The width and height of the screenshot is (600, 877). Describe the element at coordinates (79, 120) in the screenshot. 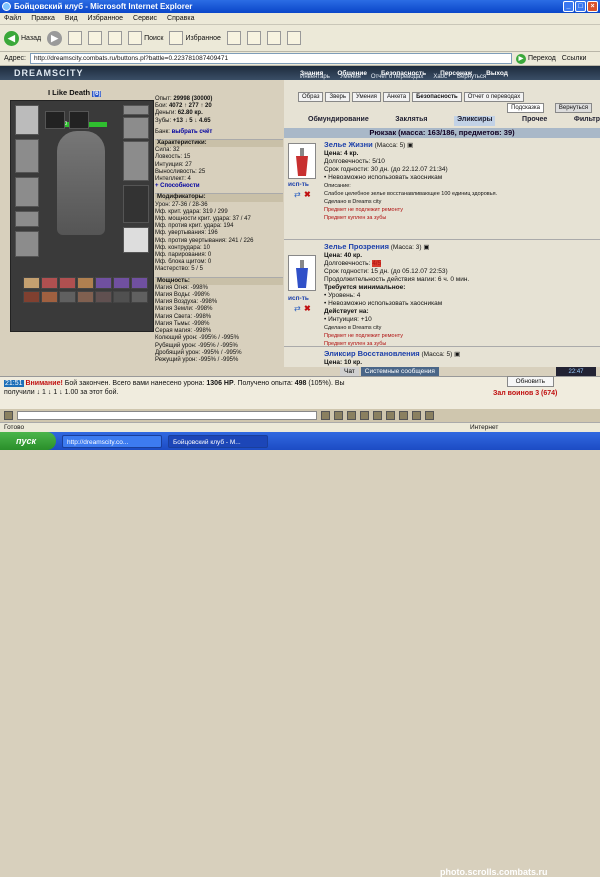

I see `earring-slot` at that location.